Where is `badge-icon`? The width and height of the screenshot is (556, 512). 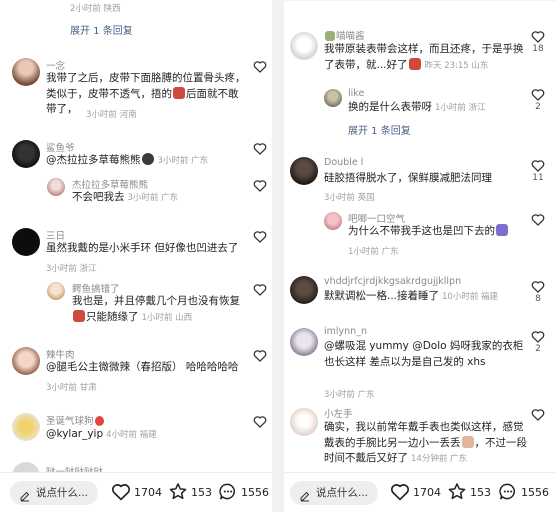 badge-icon is located at coordinates (330, 36).